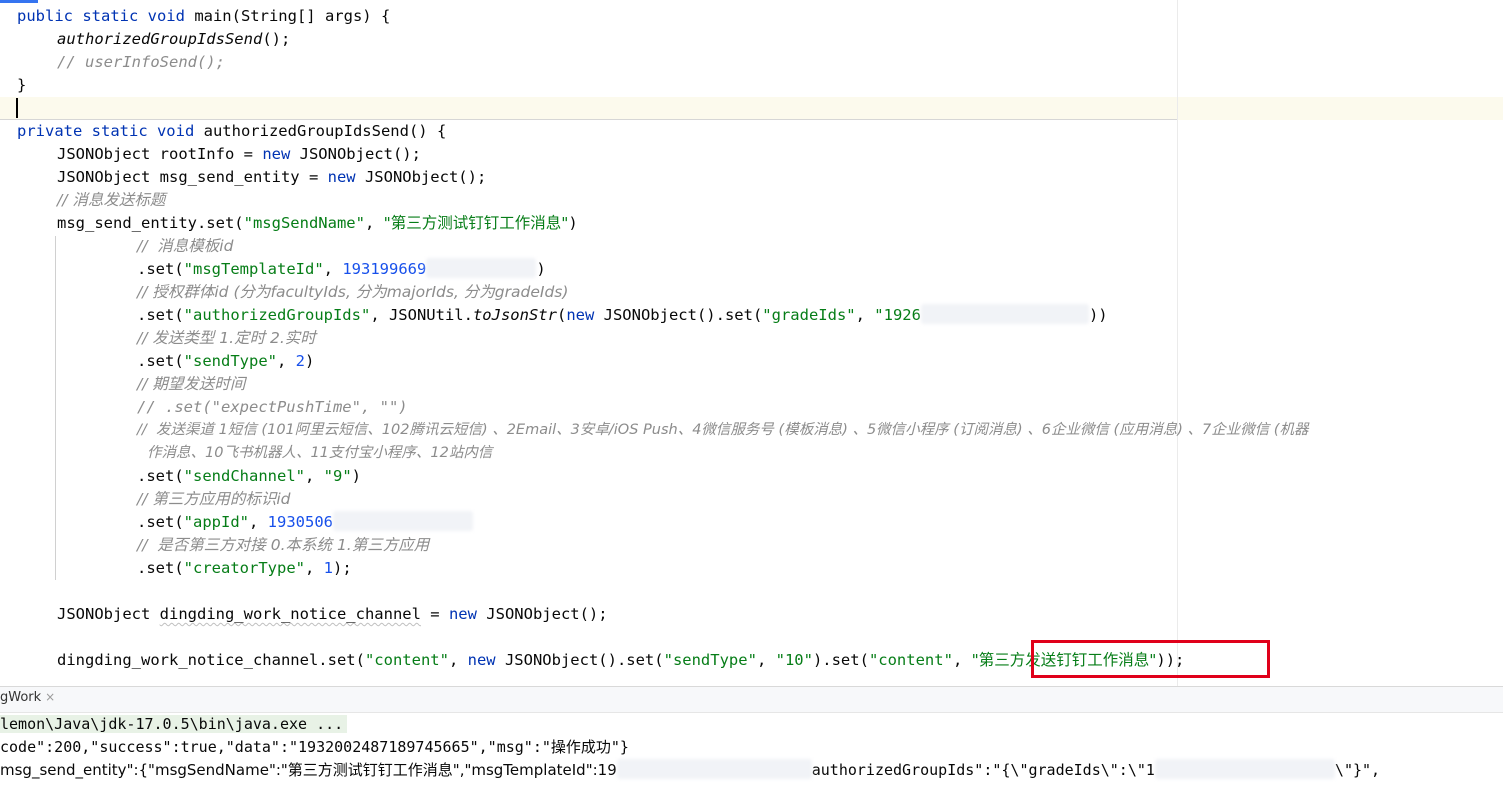 Image resolution: width=1503 pixels, height=799 pixels. Describe the element at coordinates (283, 545) in the screenshot. I see `code-line-comment-creator: // 是否第三方对接 0.本系统 1.第三方应用` at that location.